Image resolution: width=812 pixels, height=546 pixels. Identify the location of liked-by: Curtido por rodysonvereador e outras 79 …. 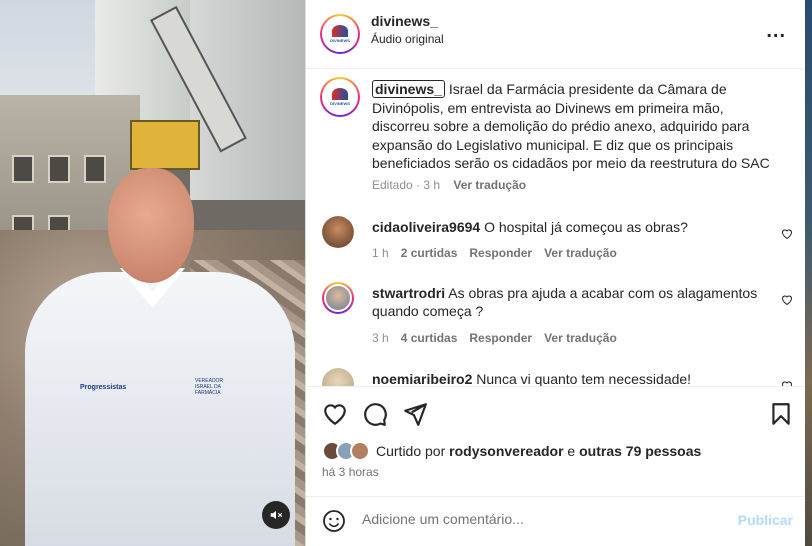
(511, 451).